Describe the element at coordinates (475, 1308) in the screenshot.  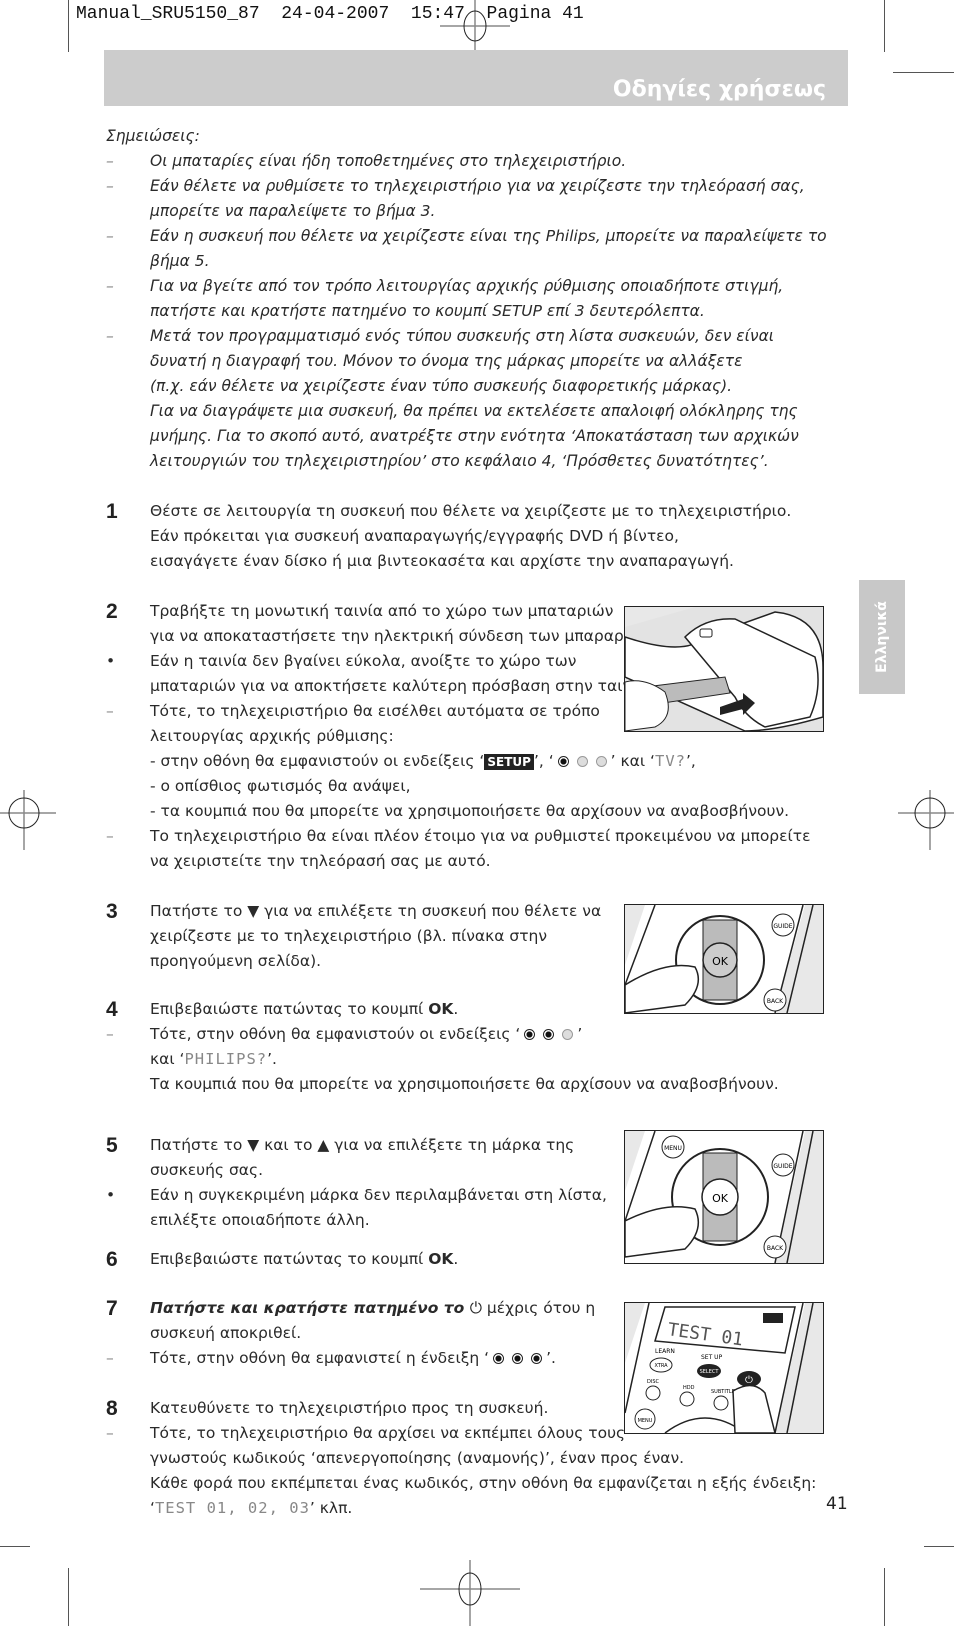
I see `power-icon: ⏻` at that location.